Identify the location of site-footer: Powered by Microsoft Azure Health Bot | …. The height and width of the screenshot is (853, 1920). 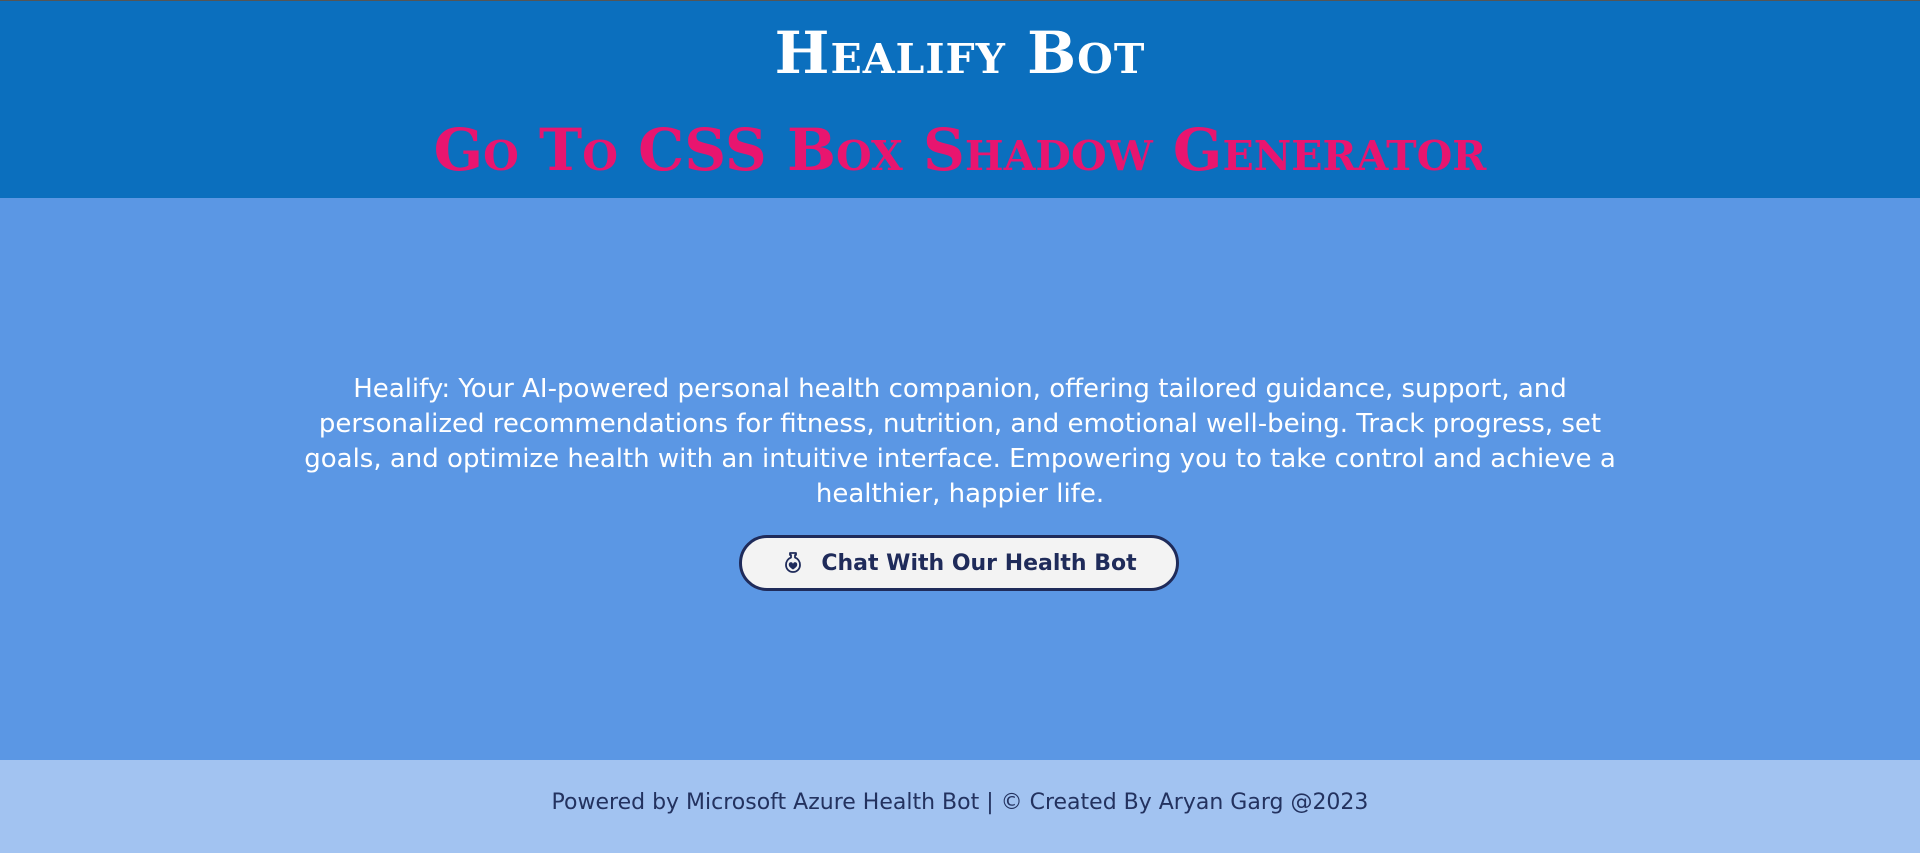
(960, 806).